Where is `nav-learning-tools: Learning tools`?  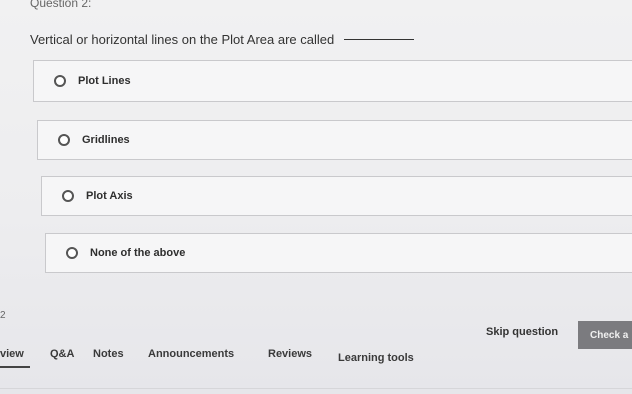
nav-learning-tools: Learning tools is located at coordinates (376, 358).